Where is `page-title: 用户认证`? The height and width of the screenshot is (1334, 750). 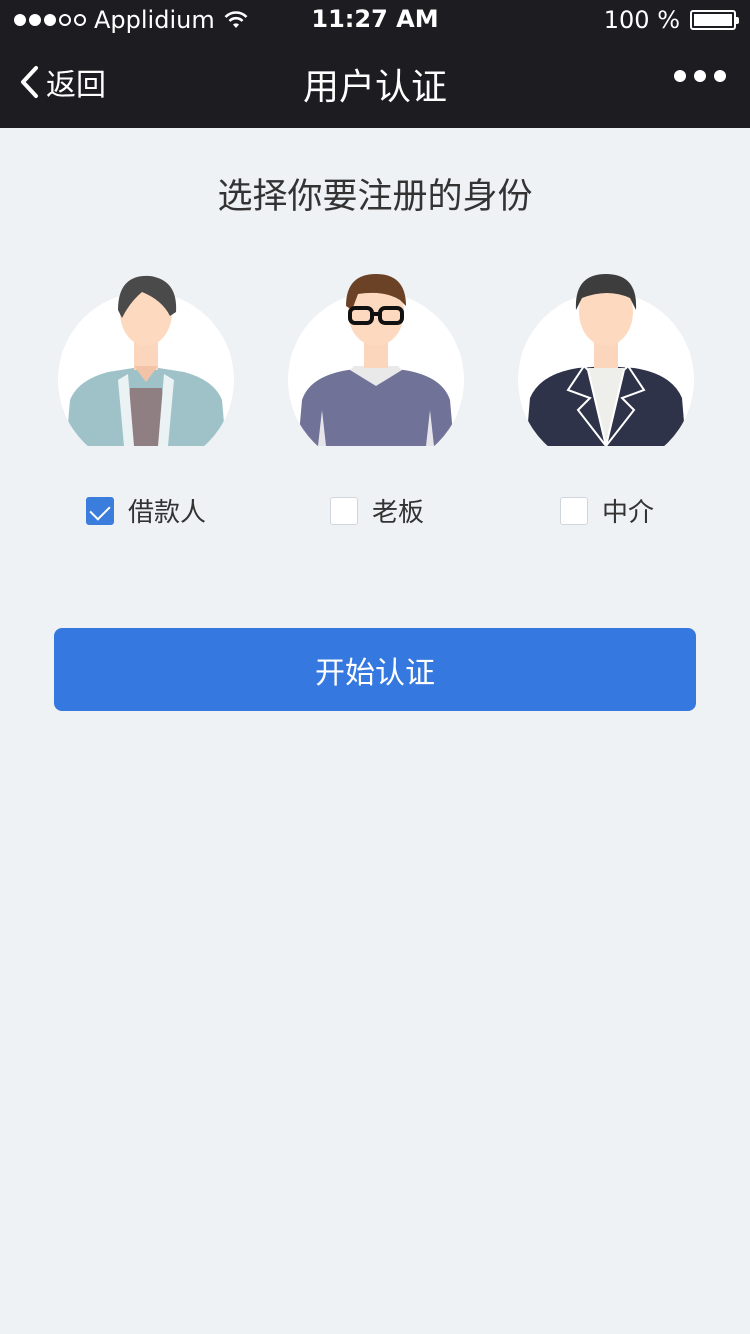
page-title: 用户认证 is located at coordinates (374, 87).